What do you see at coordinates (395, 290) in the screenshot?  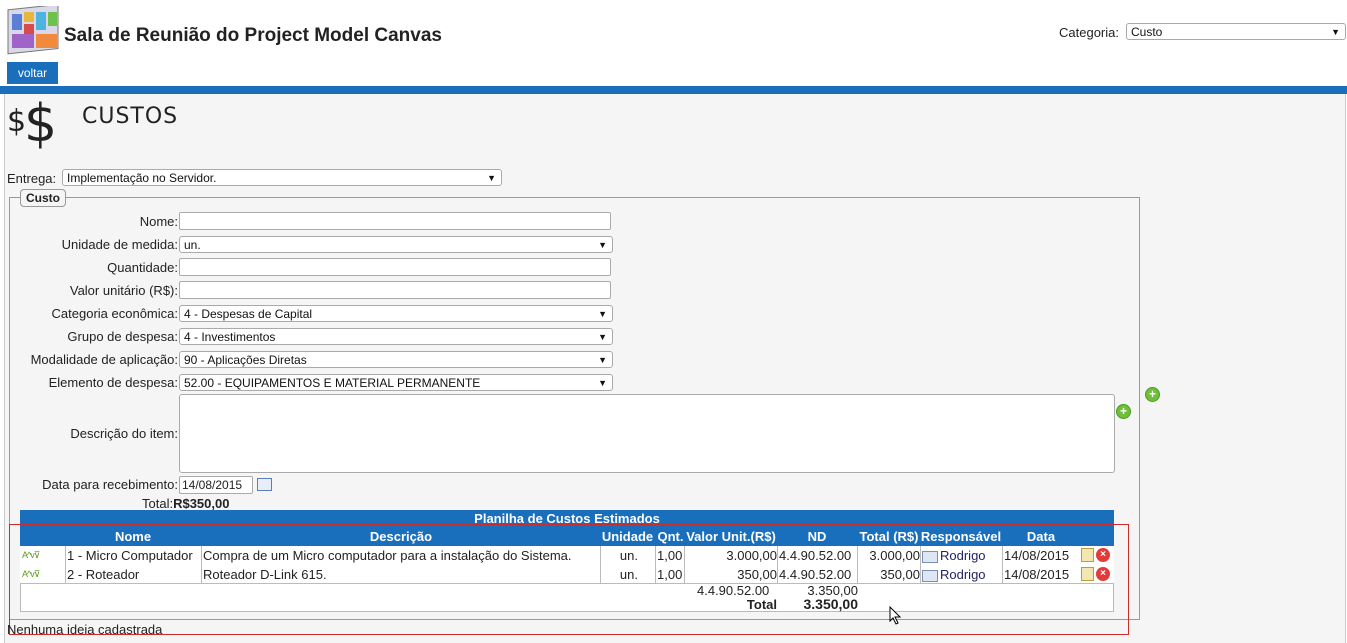 I see `valor-unitario-input` at bounding box center [395, 290].